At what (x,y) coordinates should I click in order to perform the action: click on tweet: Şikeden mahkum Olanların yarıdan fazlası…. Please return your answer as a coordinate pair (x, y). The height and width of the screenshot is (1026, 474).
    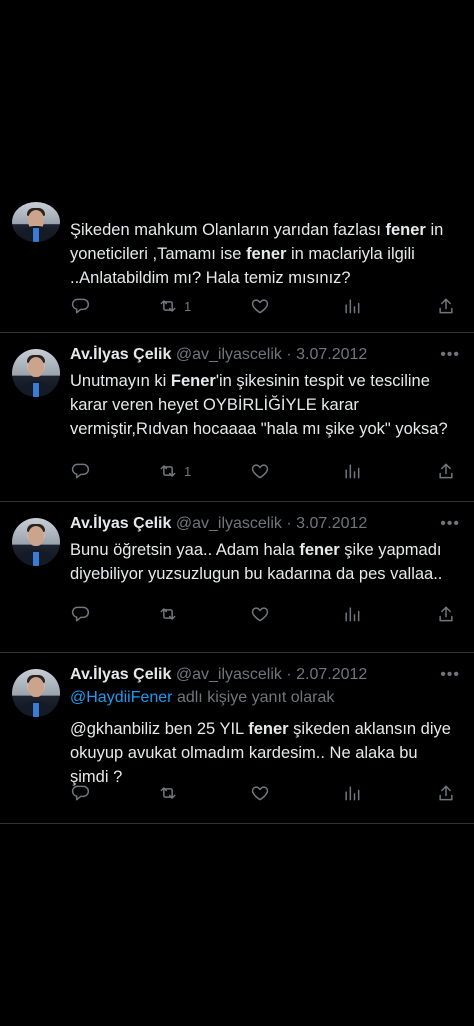
    Looking at the image, I should click on (237, 267).